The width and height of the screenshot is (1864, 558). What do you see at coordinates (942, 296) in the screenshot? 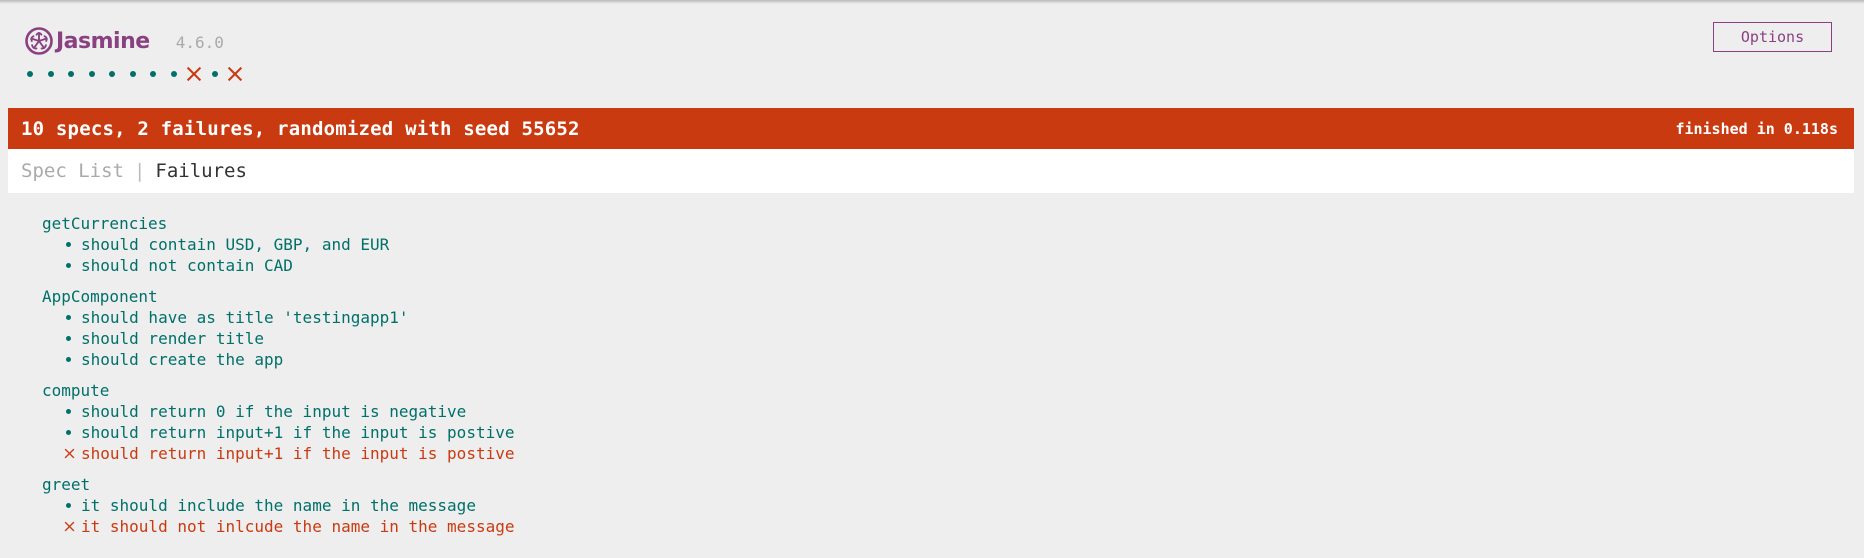
I see `suite-title: AppComponent` at bounding box center [942, 296].